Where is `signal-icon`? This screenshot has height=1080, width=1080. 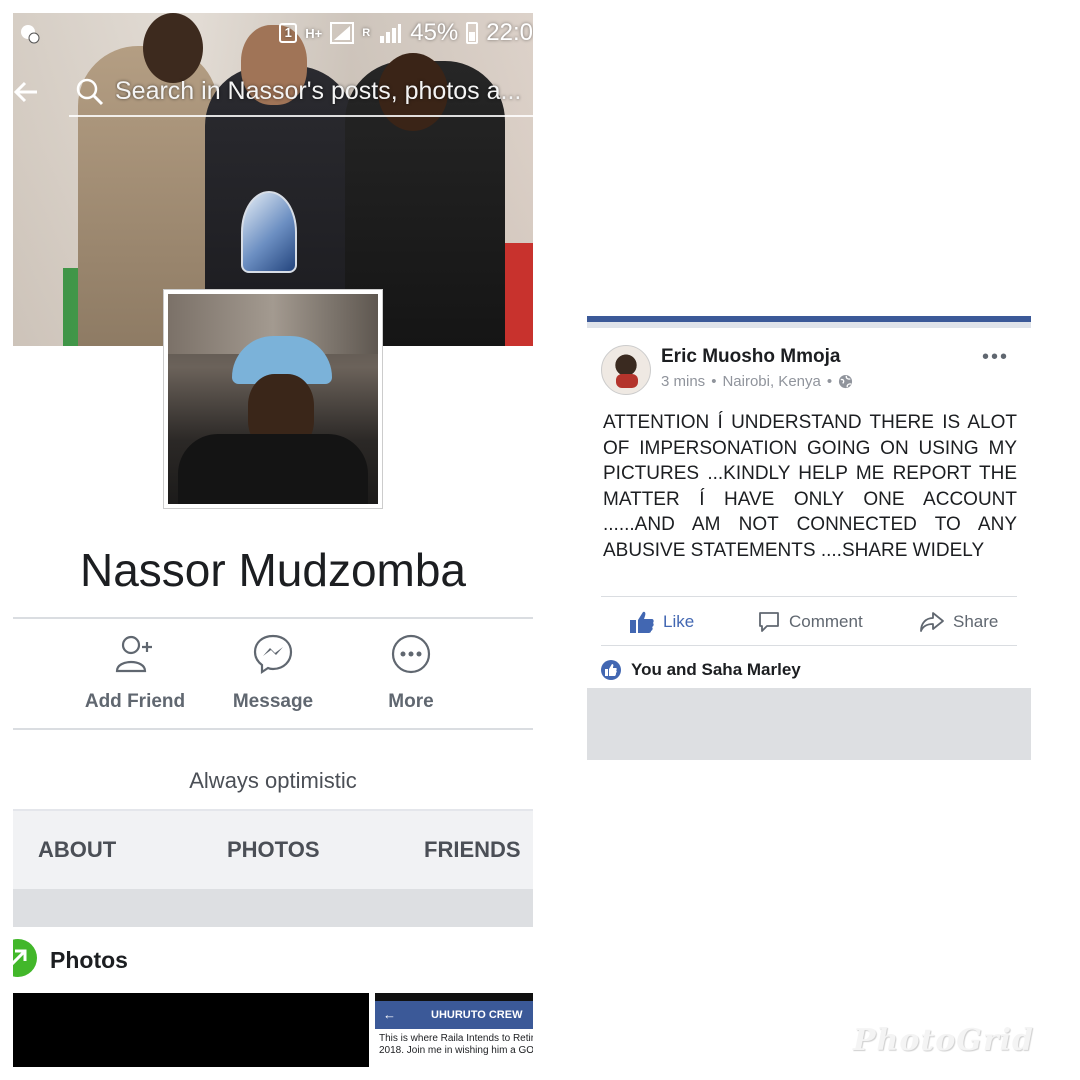 signal-icon is located at coordinates (342, 33).